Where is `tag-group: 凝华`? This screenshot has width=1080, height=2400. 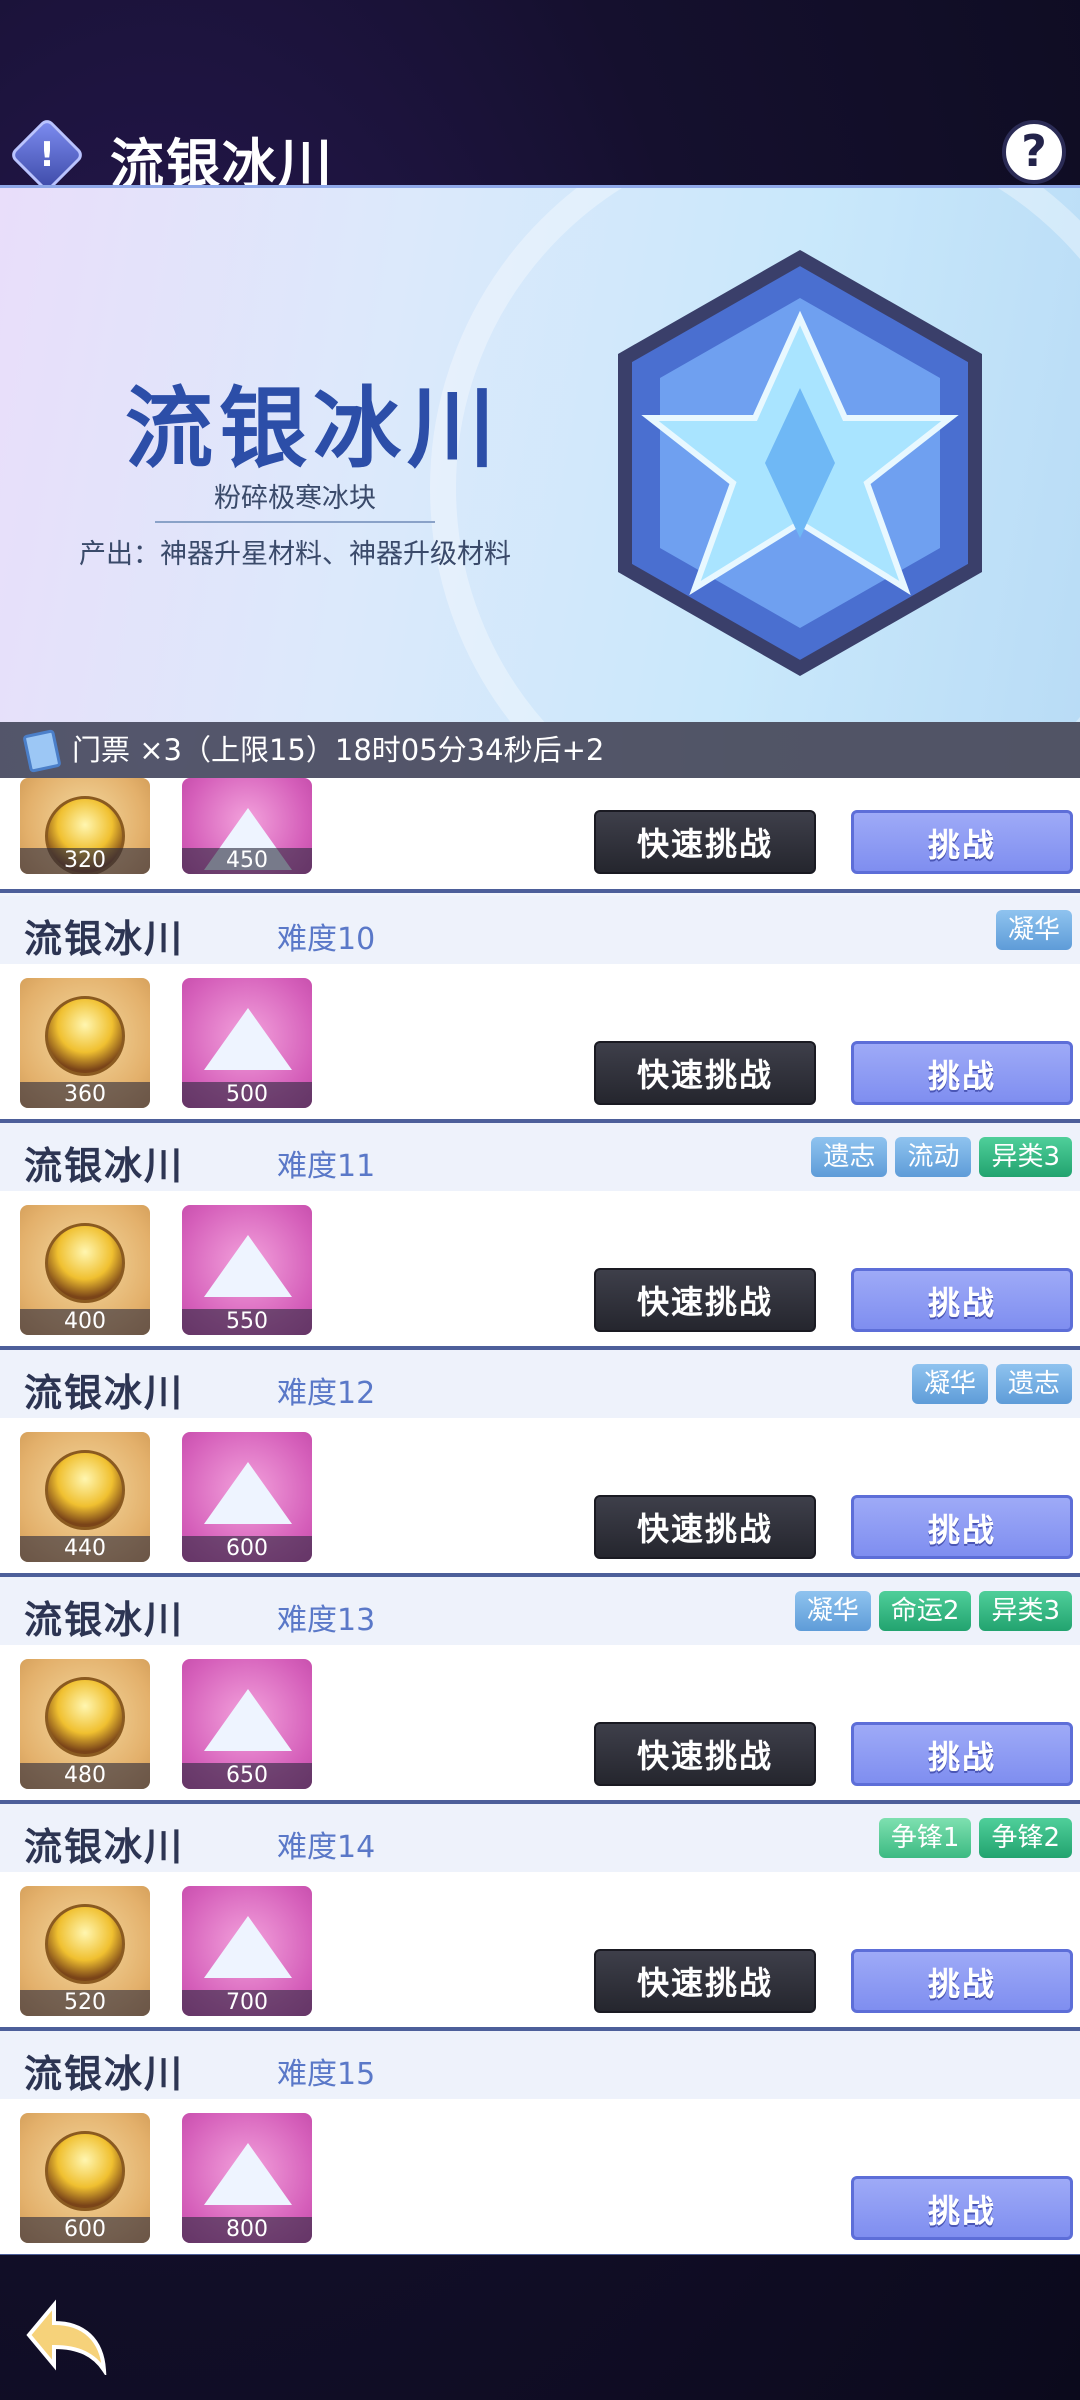
tag-group: 凝华 is located at coordinates (1033, 930).